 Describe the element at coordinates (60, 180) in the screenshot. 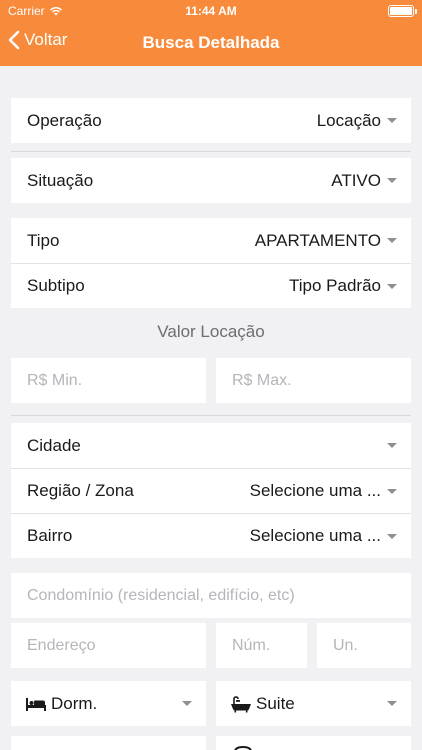

I see `situacao-label: Situação` at that location.